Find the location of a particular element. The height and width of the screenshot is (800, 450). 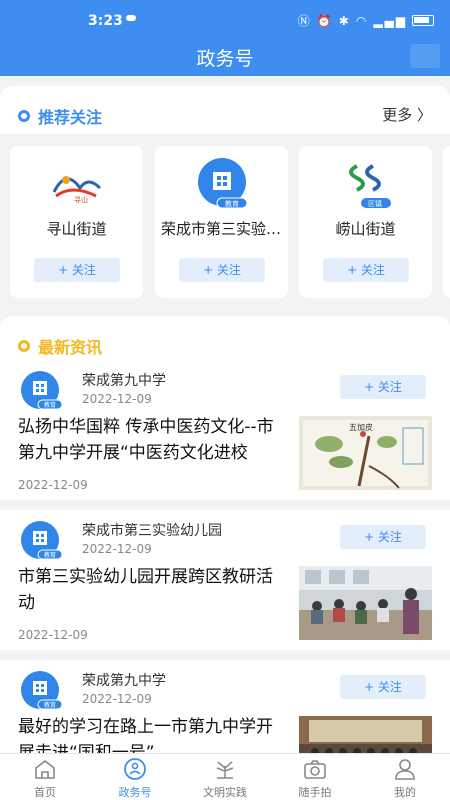

tab-home: 首页 is located at coordinates (45, 777).